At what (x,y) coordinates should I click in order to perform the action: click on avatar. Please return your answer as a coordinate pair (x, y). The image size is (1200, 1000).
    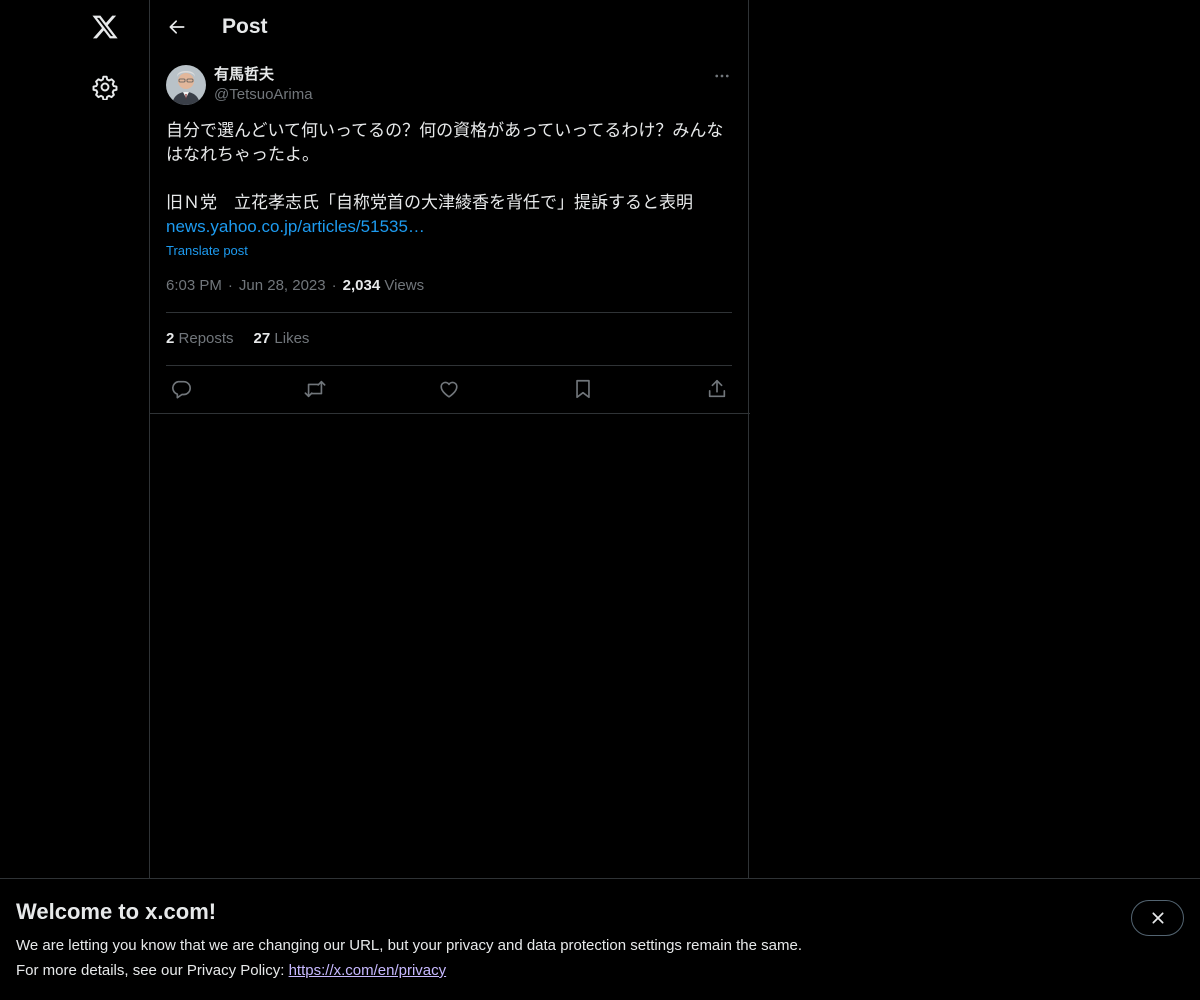
    Looking at the image, I should click on (186, 85).